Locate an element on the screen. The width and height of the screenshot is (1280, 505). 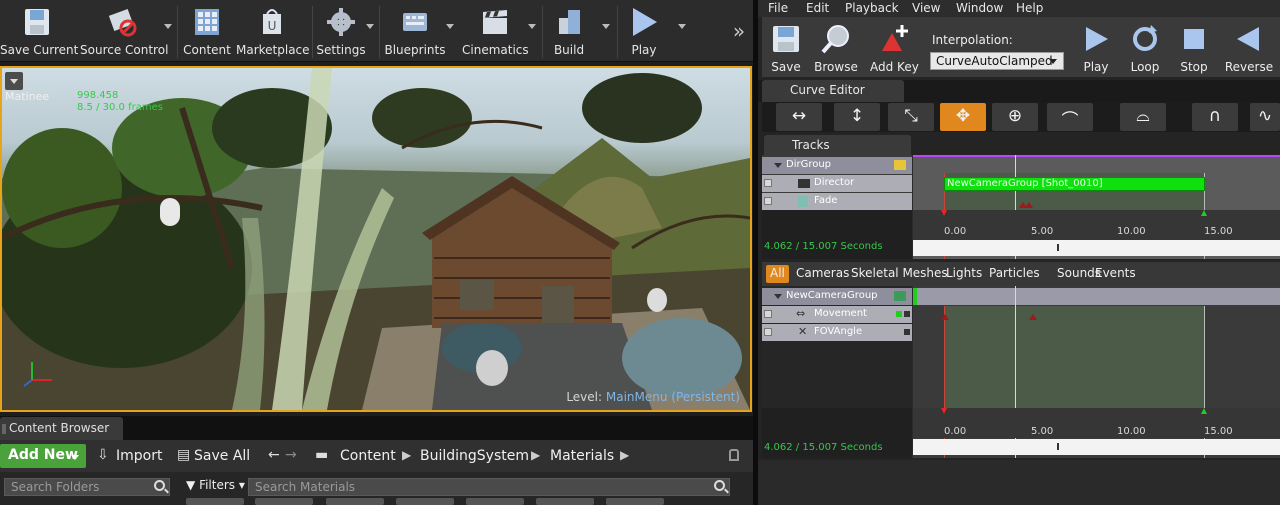
forward-arrow-icon: → is located at coordinates (291, 455).